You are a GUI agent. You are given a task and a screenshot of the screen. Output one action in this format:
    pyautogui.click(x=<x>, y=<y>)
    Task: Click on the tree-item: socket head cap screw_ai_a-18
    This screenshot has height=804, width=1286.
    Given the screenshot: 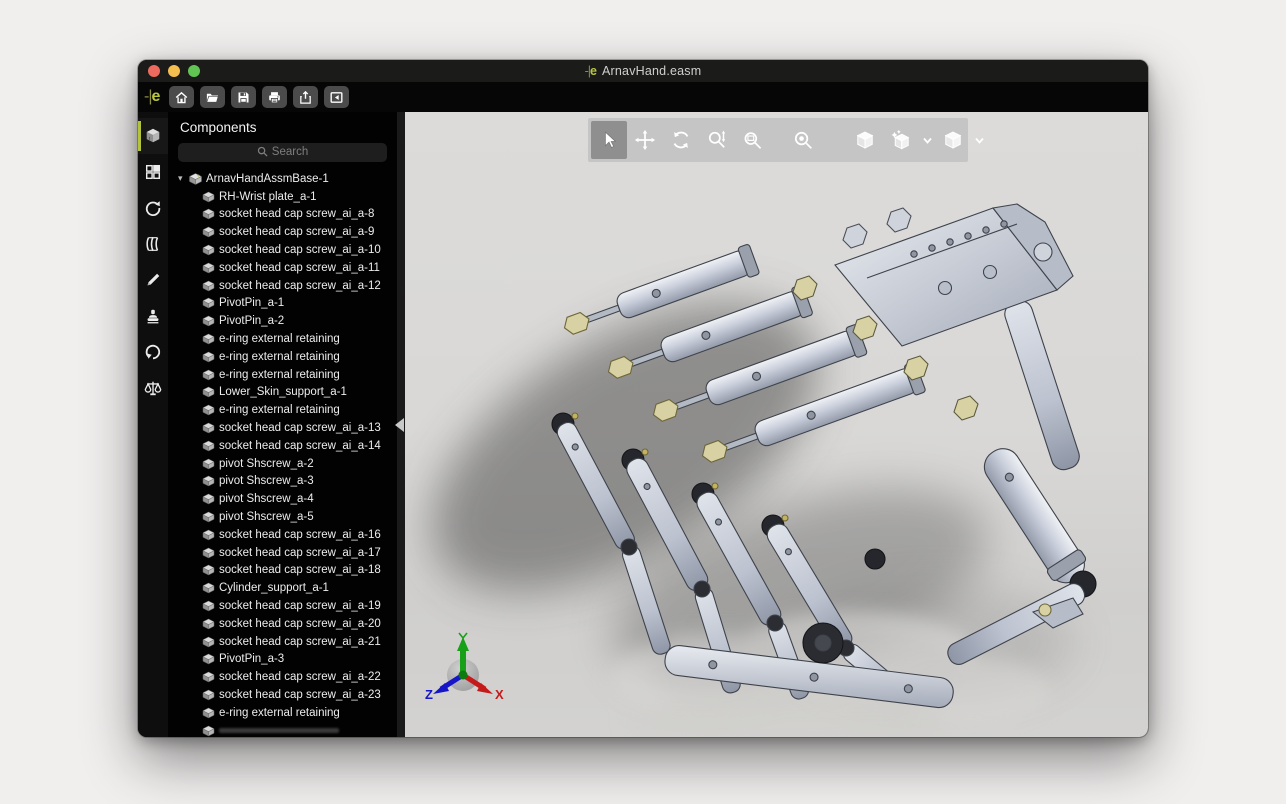 What is the action you would take?
    pyautogui.click(x=282, y=571)
    